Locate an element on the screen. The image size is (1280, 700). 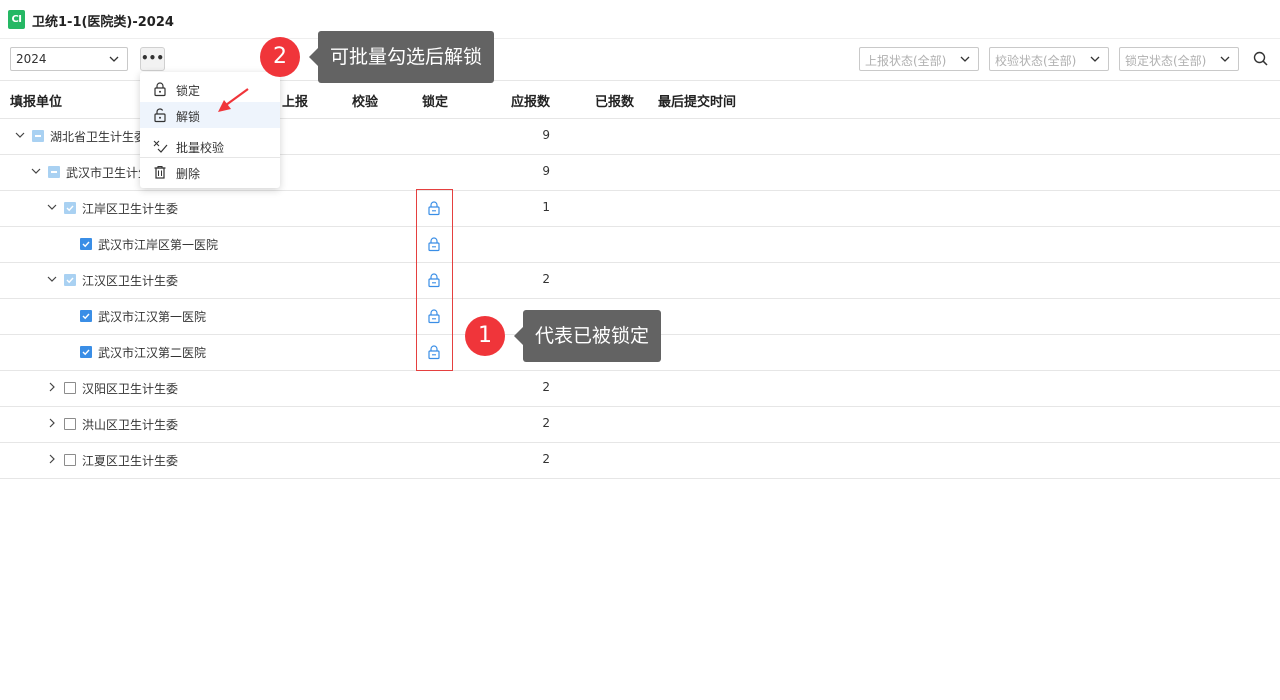
unit-name: 湖北省卫生计生委 is located at coordinates (98, 137).